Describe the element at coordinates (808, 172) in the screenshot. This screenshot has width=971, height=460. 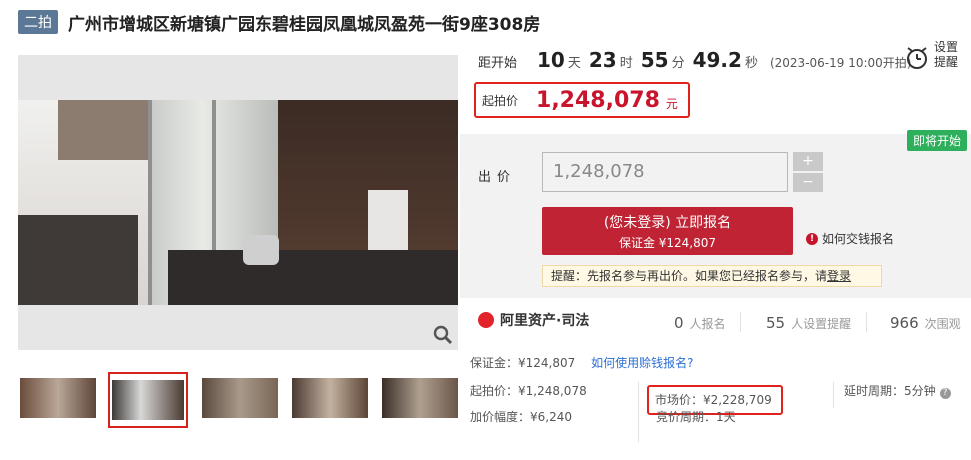
I see `bid-stepper: + −` at that location.